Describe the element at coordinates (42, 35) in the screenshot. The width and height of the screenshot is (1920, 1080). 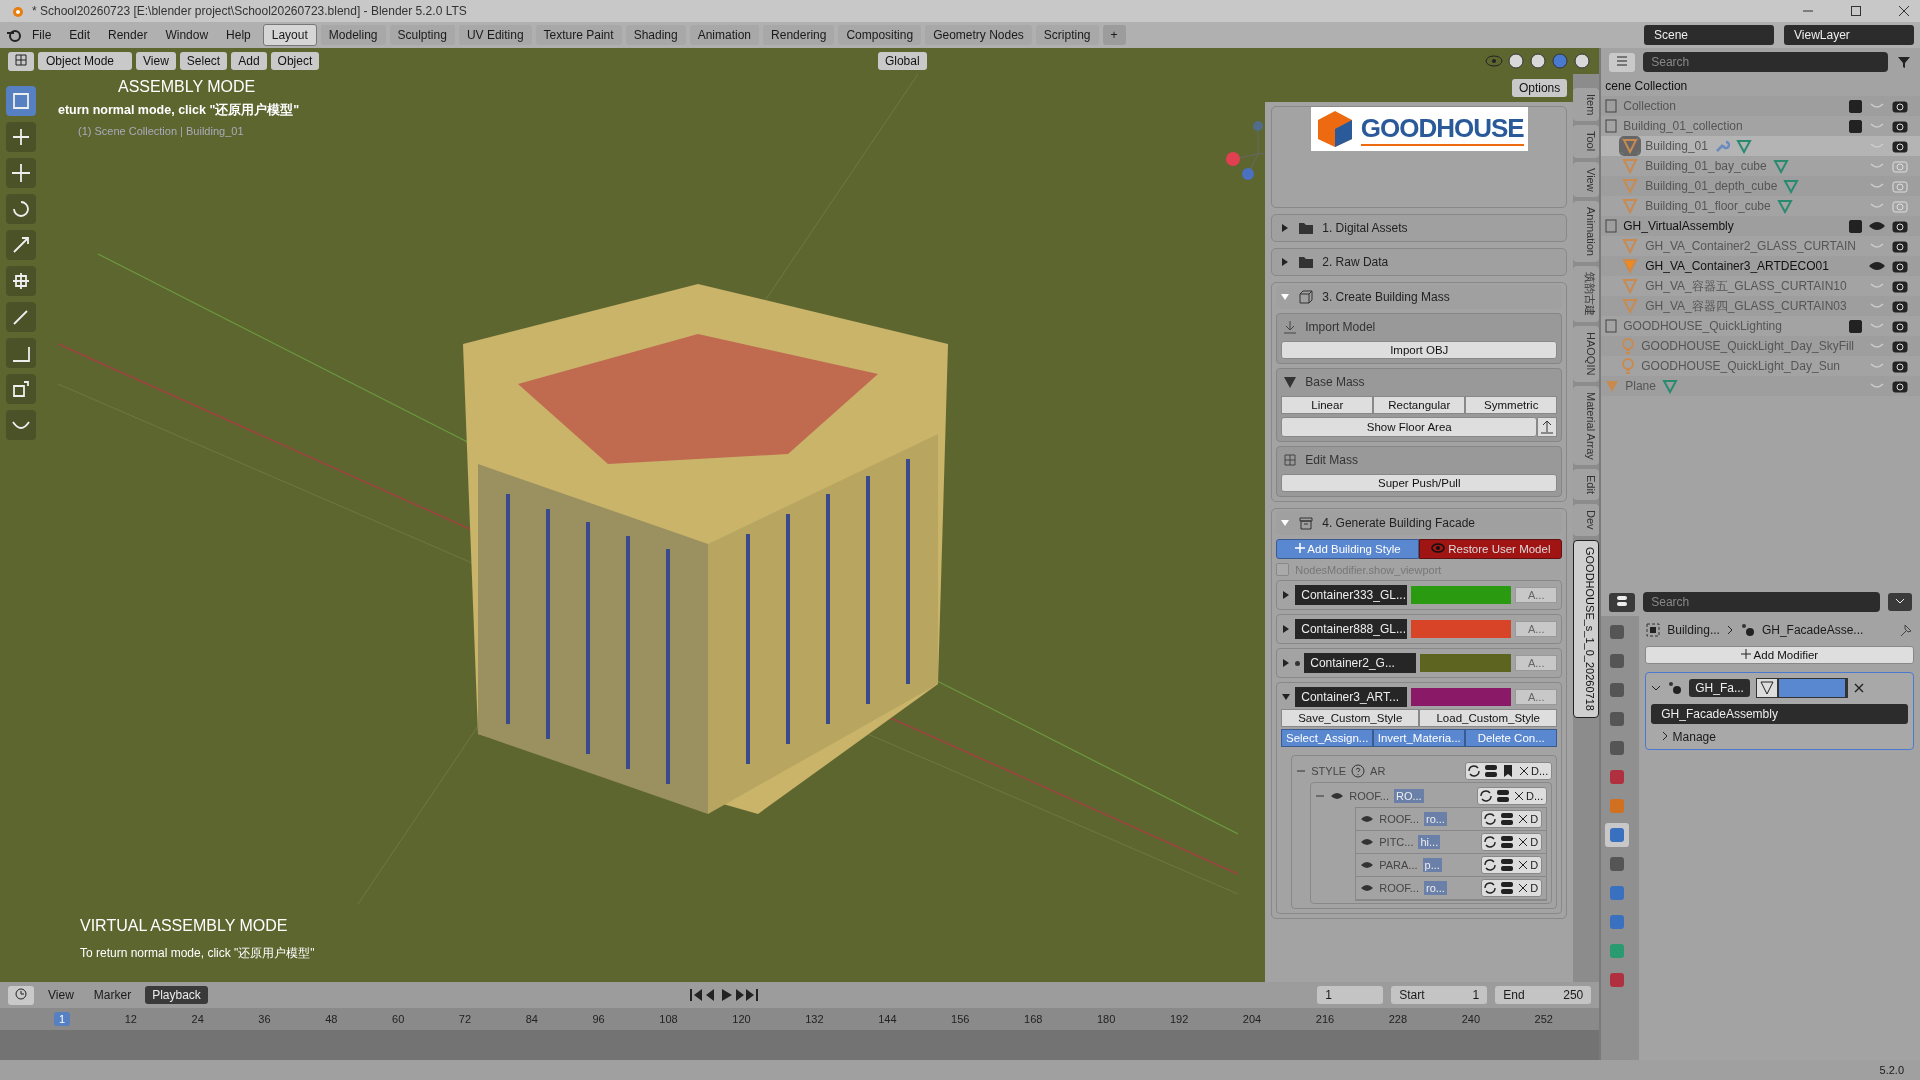
I see `menu-item: File` at that location.